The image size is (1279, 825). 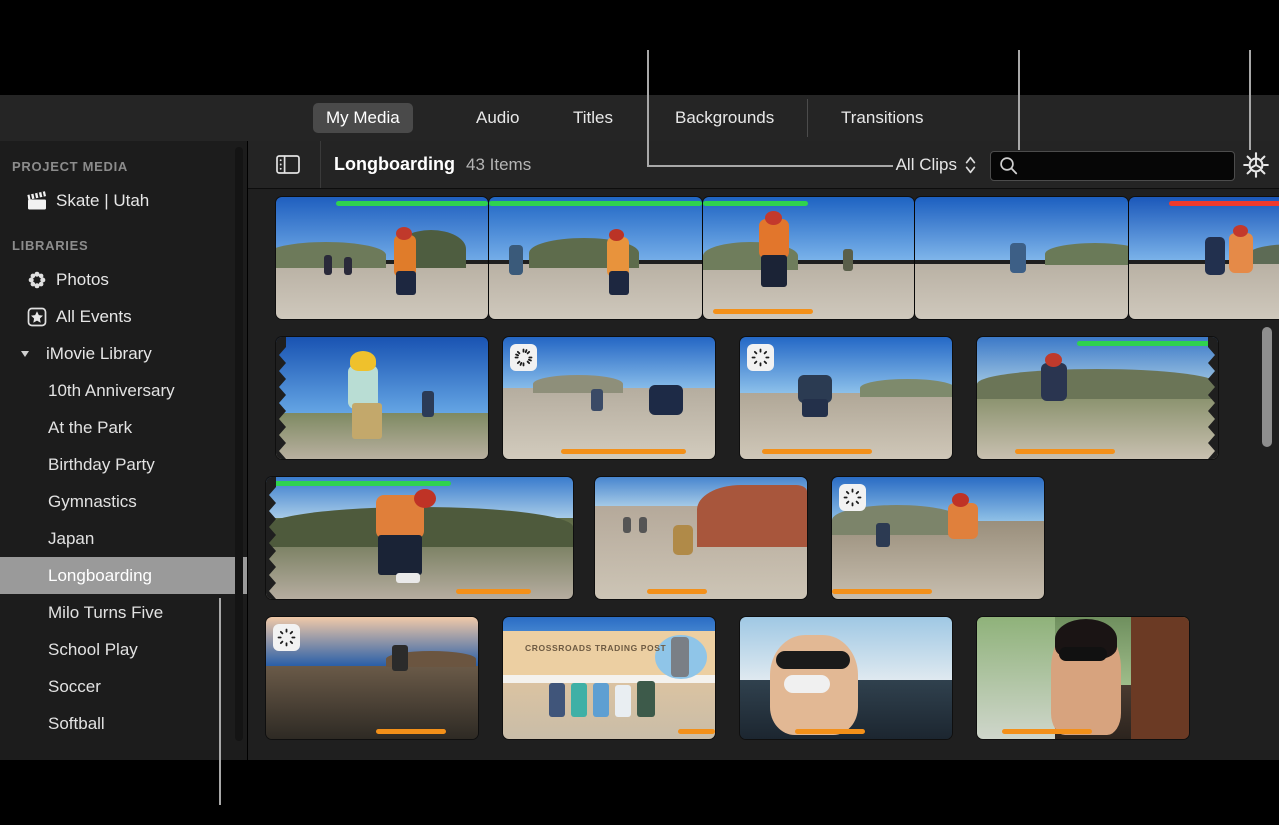 I want to click on callout-all-clips-horizontal, so click(x=770, y=166).